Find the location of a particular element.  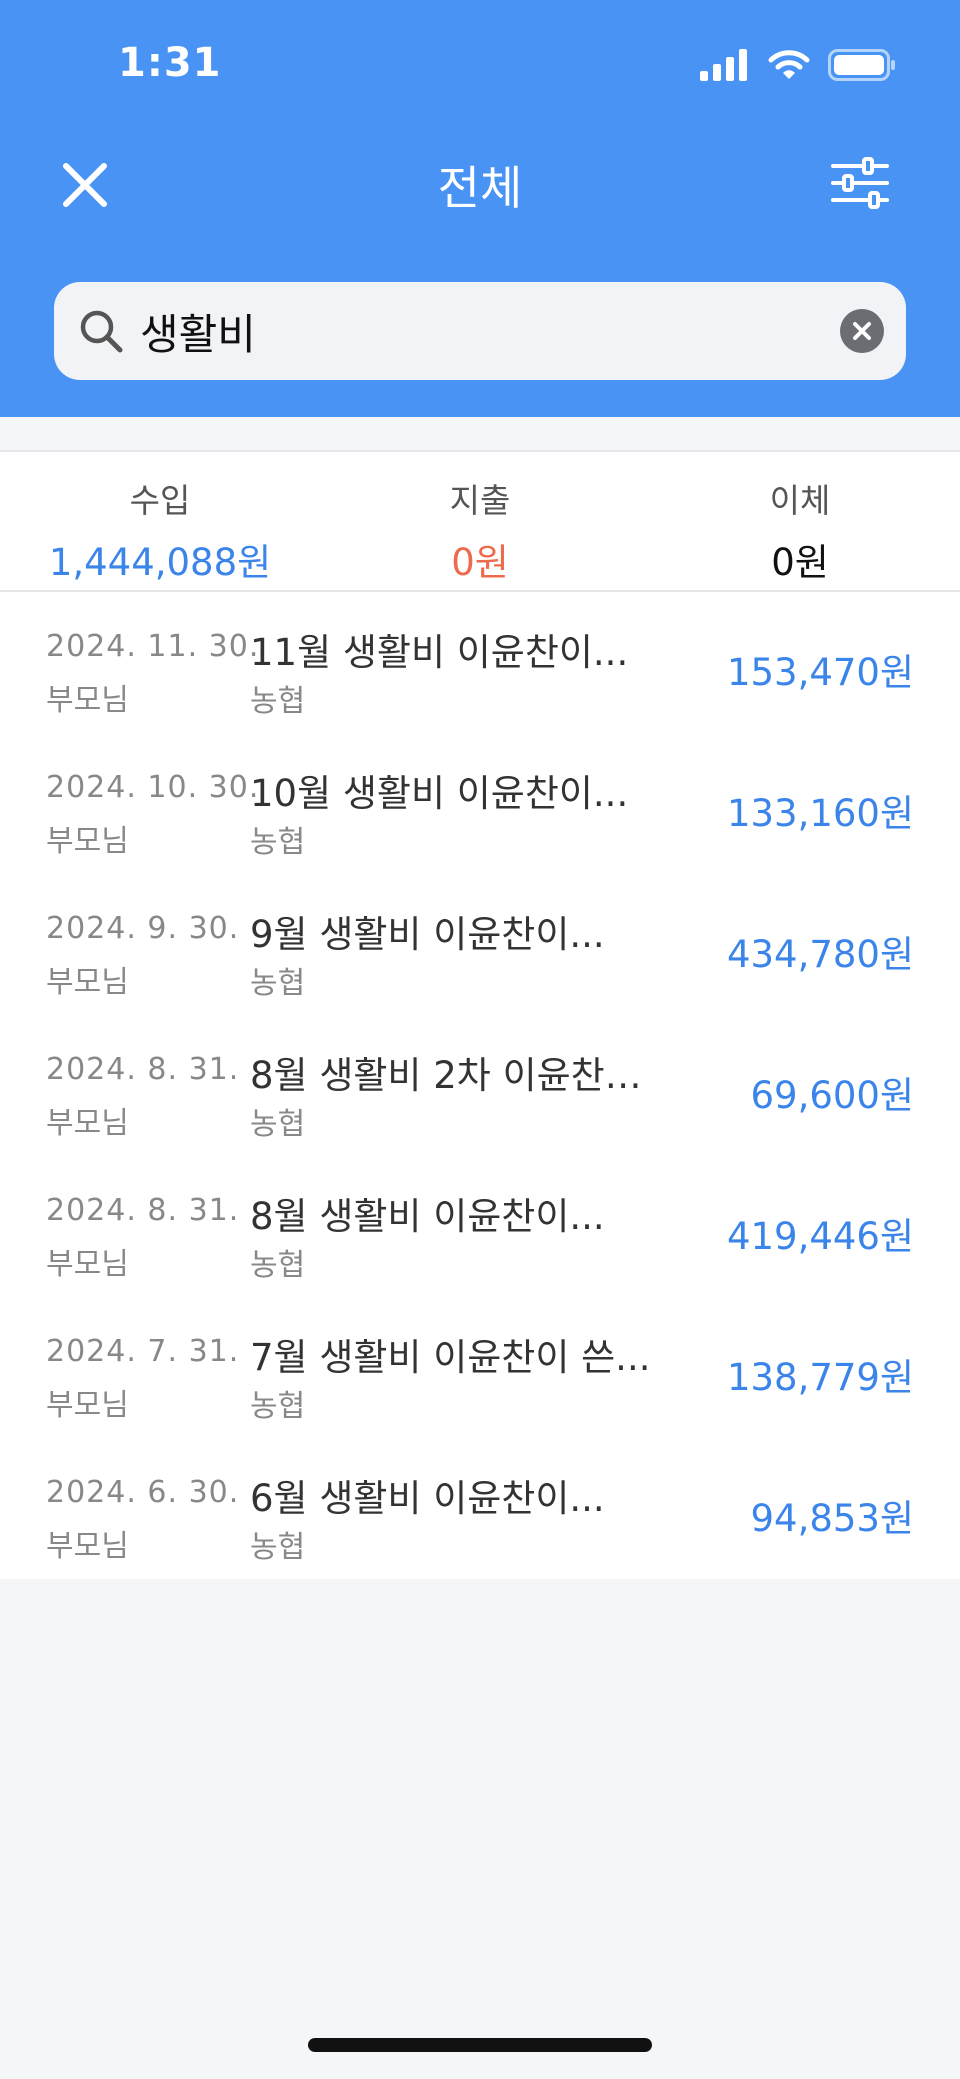

transaction-amount: 434,780원 is located at coordinates (820, 954).